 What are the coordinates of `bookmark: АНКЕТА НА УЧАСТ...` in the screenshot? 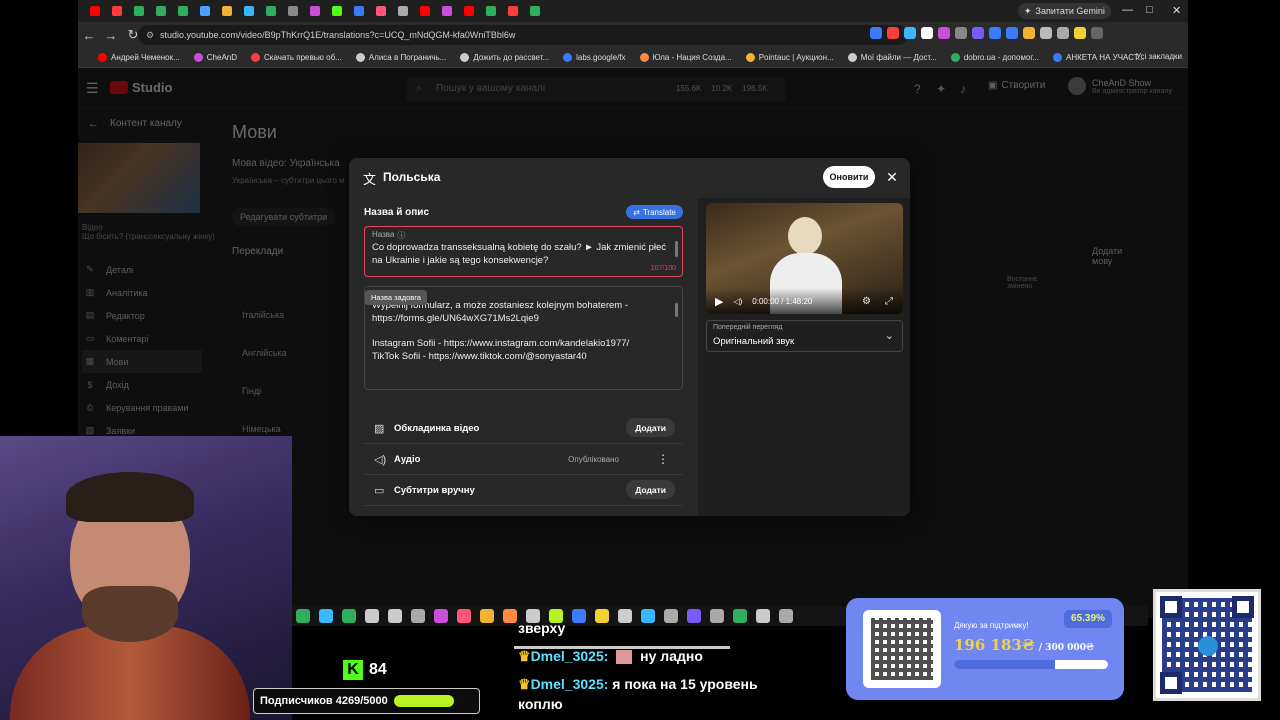 It's located at (1098, 57).